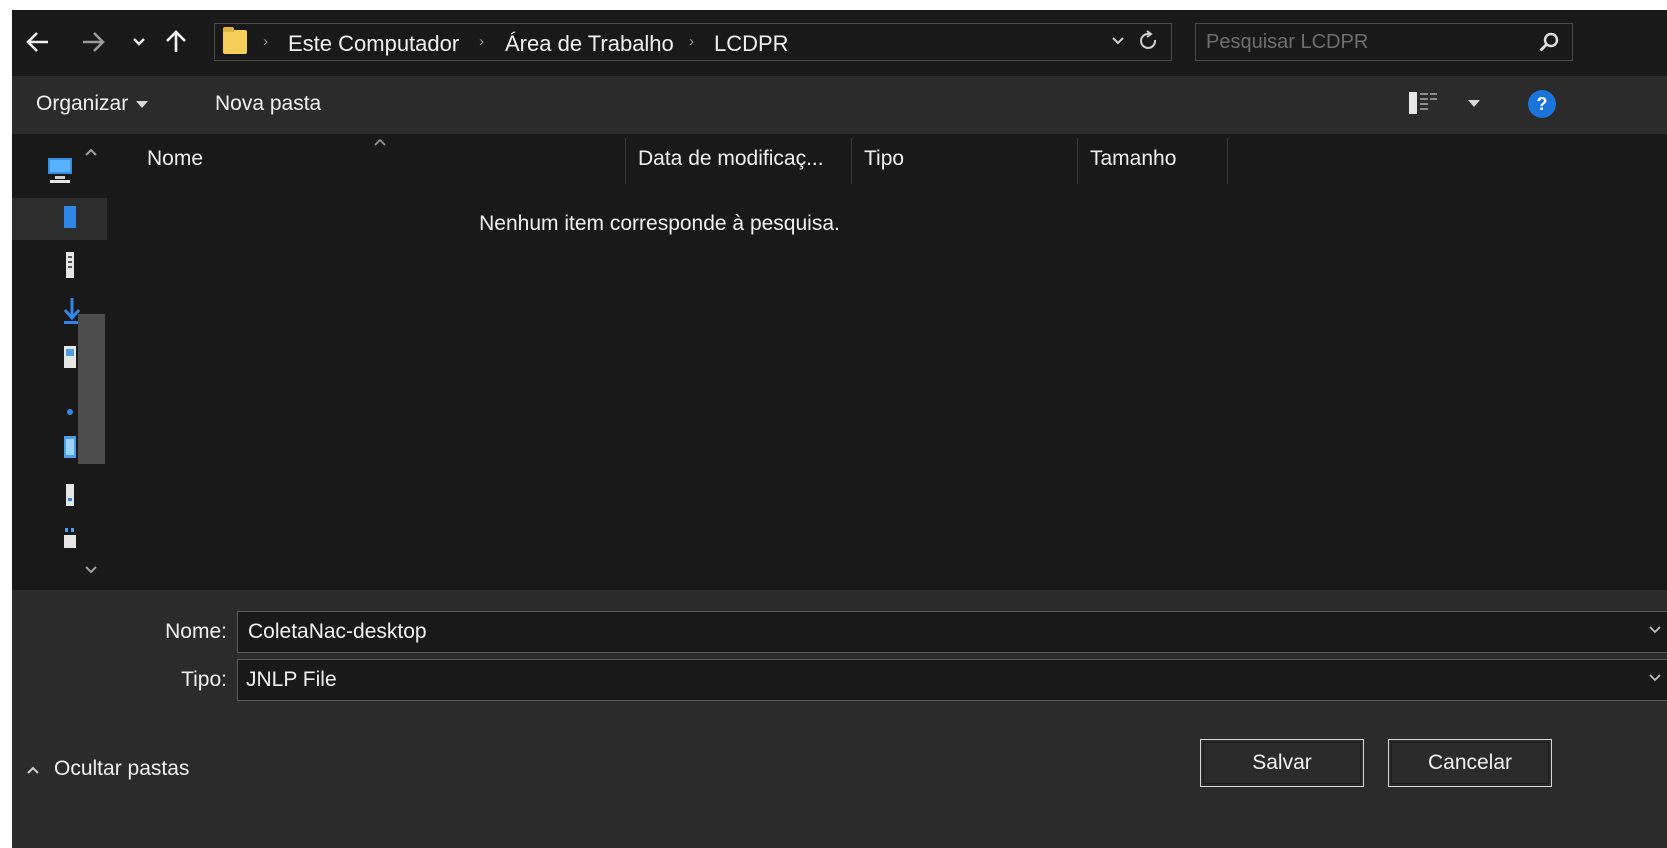 The width and height of the screenshot is (1667, 848). What do you see at coordinates (268, 104) in the screenshot?
I see `new-folder-button: Nova pasta` at bounding box center [268, 104].